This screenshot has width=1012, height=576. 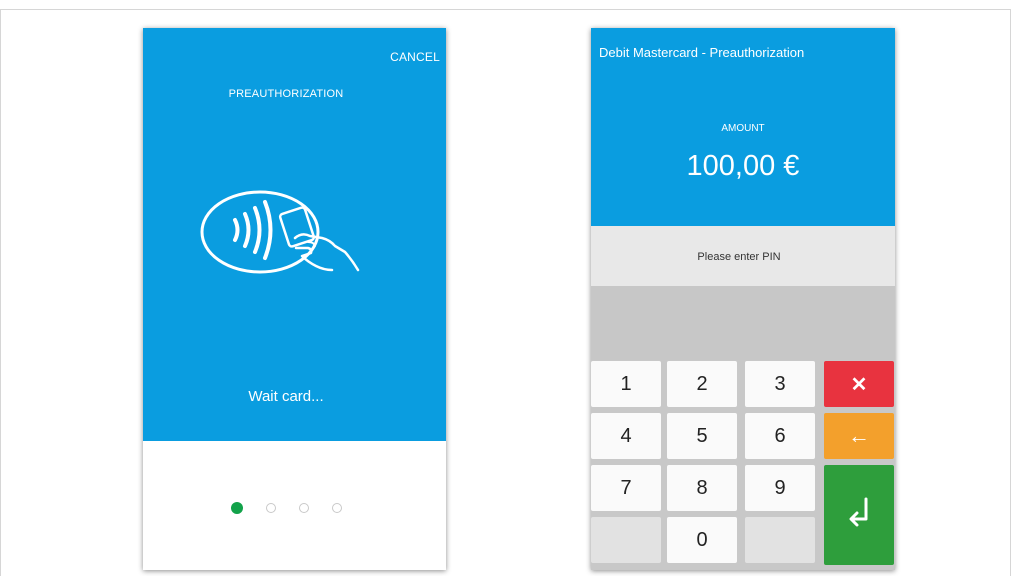 What do you see at coordinates (780, 384) in the screenshot?
I see `key-3: 3` at bounding box center [780, 384].